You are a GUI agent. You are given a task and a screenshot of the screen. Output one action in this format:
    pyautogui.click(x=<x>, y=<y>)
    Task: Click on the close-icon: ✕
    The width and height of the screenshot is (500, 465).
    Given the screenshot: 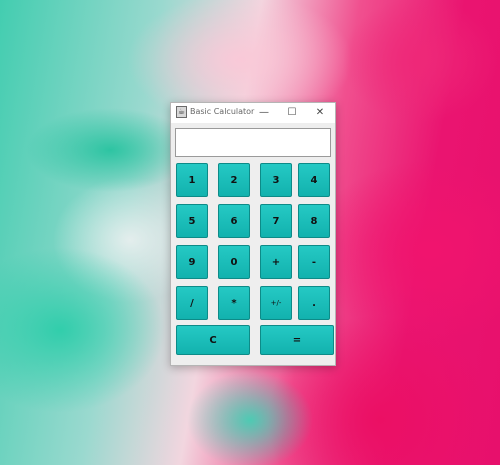 What is the action you would take?
    pyautogui.click(x=320, y=113)
    